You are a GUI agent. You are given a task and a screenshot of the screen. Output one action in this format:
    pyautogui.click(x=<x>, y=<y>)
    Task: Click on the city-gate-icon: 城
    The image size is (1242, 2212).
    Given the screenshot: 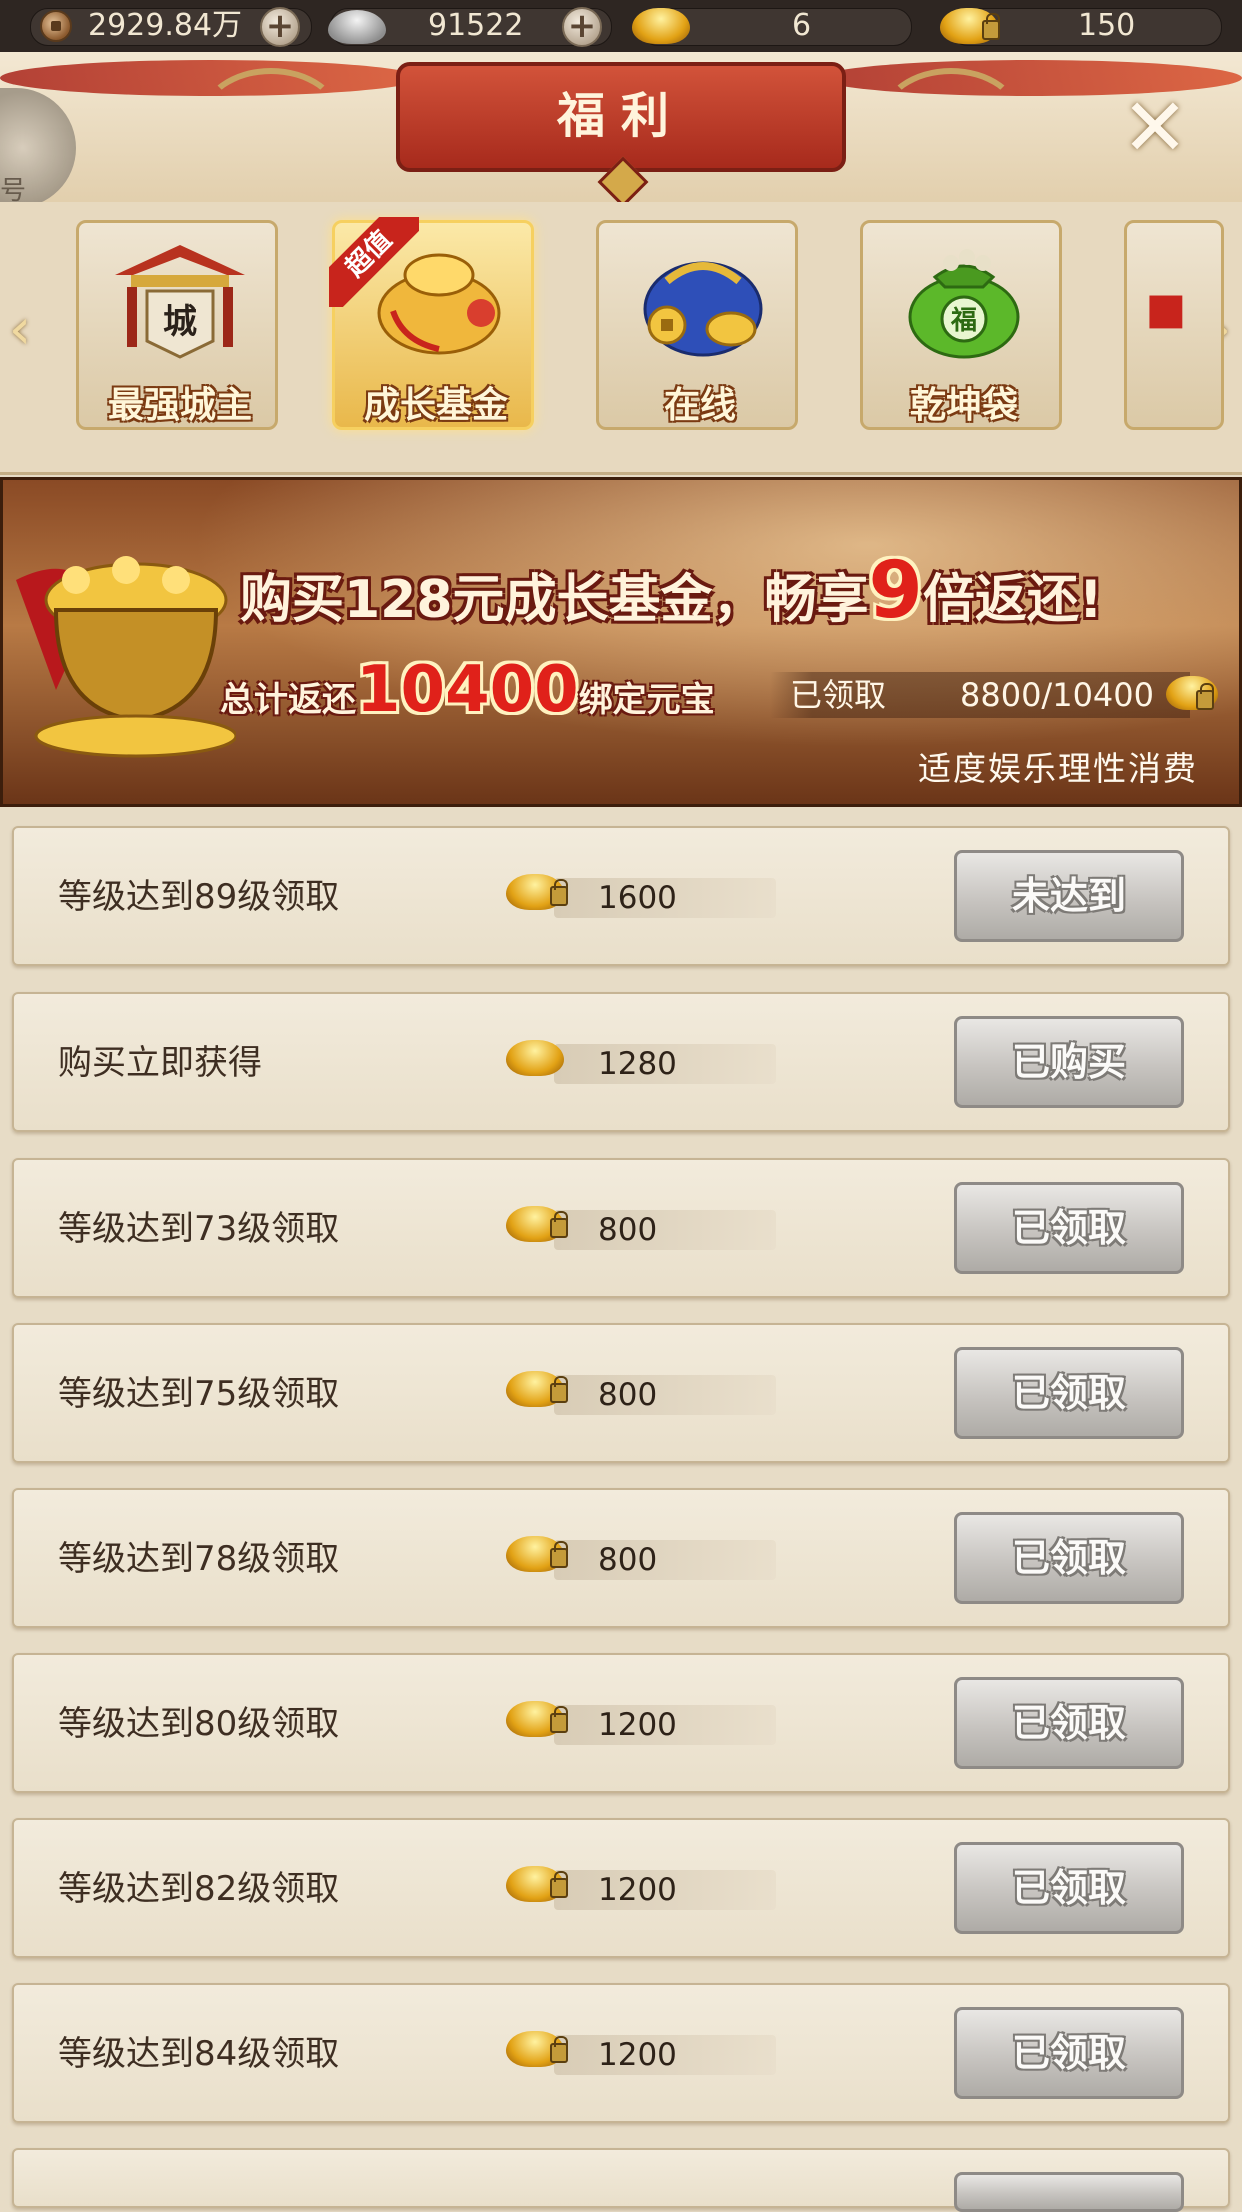 What is the action you would take?
    pyautogui.click(x=180, y=302)
    